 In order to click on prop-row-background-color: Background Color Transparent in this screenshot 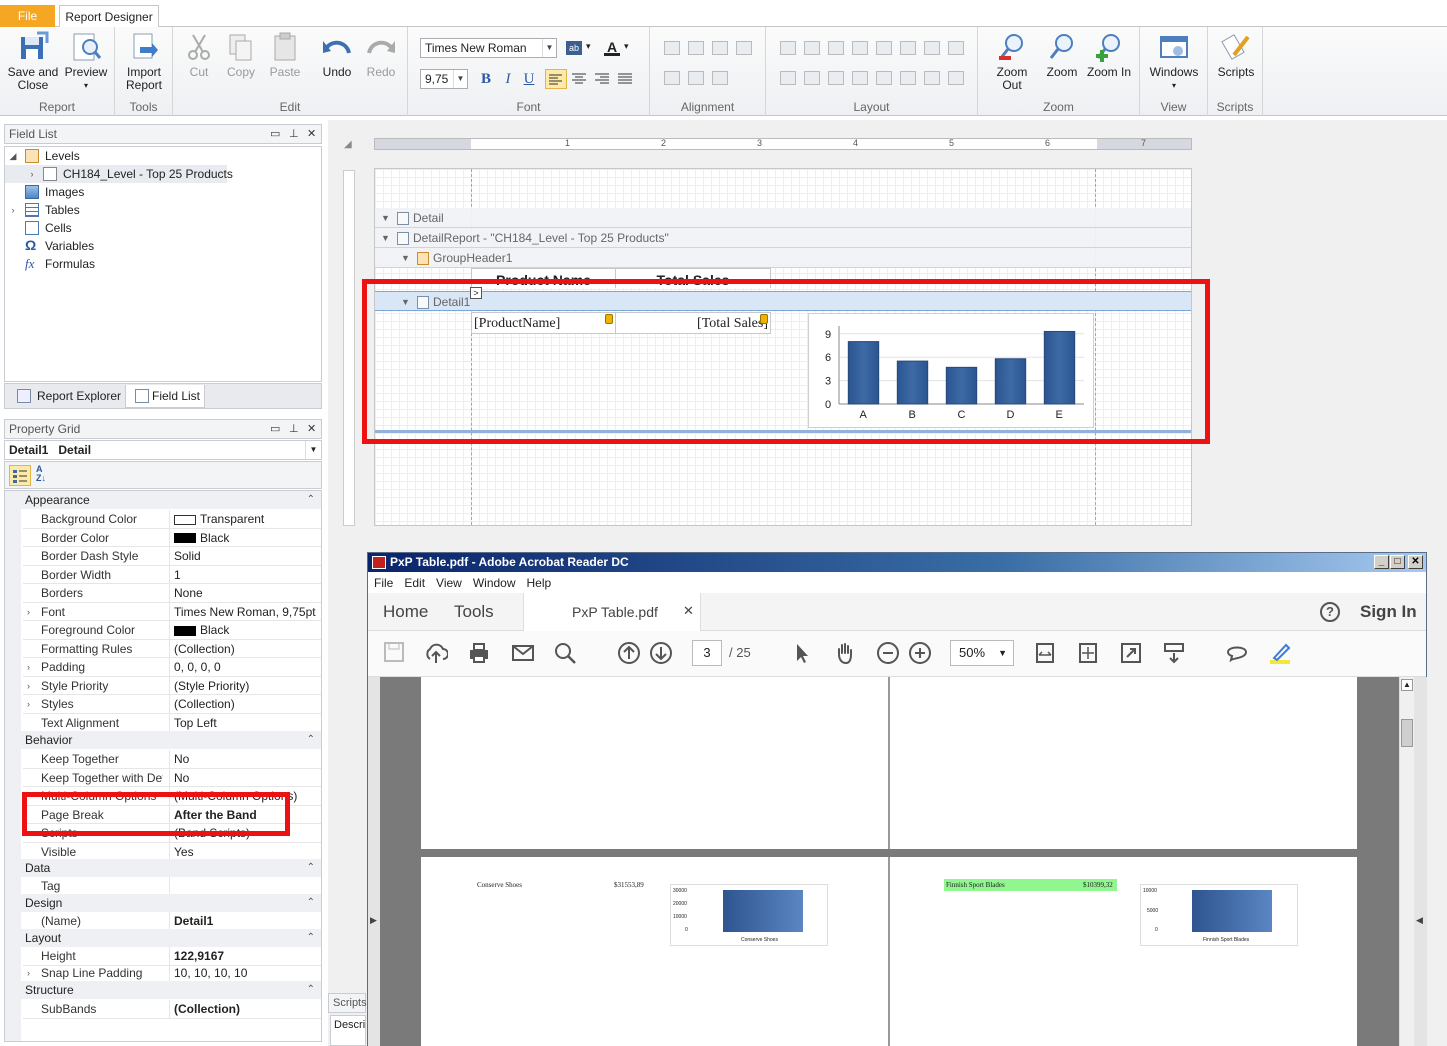, I will do `click(172, 519)`.